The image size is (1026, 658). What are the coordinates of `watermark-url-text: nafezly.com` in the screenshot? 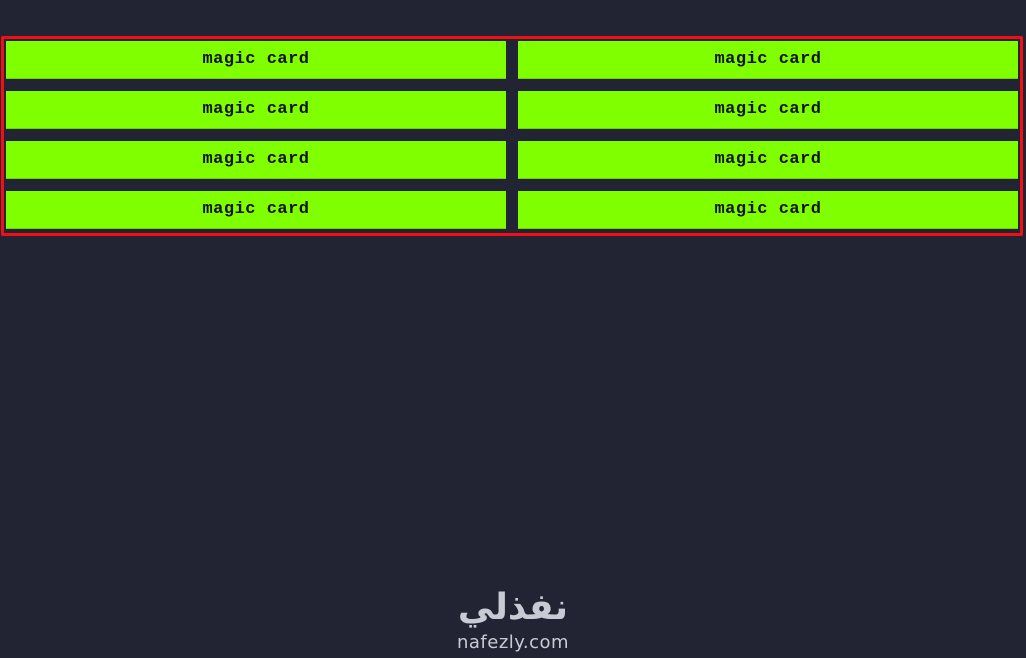 It's located at (513, 642).